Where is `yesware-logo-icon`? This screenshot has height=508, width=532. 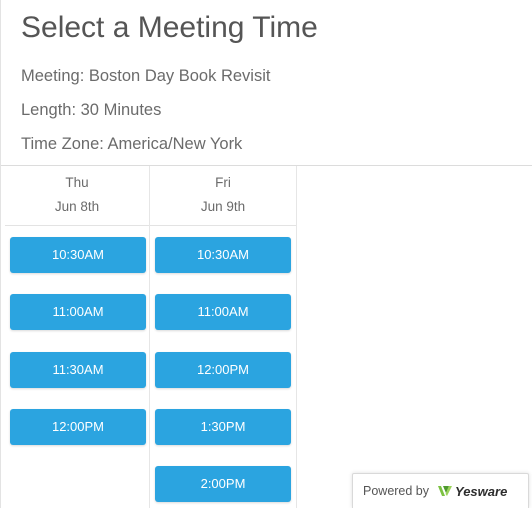 yesware-logo-icon is located at coordinates (445, 491).